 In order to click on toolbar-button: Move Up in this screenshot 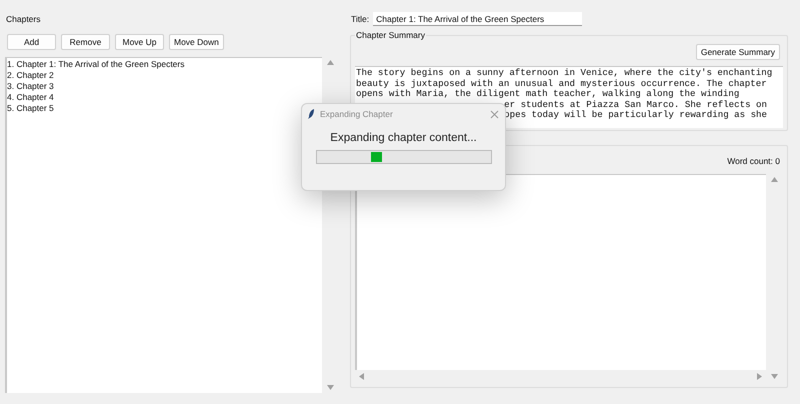, I will do `click(139, 42)`.